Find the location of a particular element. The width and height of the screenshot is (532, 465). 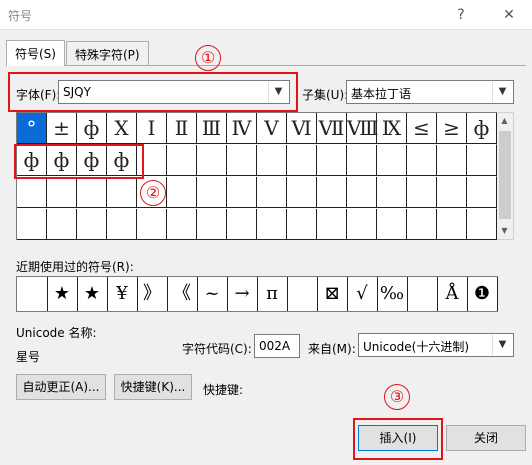

subset-select: 基本拉丁语 ▼ is located at coordinates (430, 92).